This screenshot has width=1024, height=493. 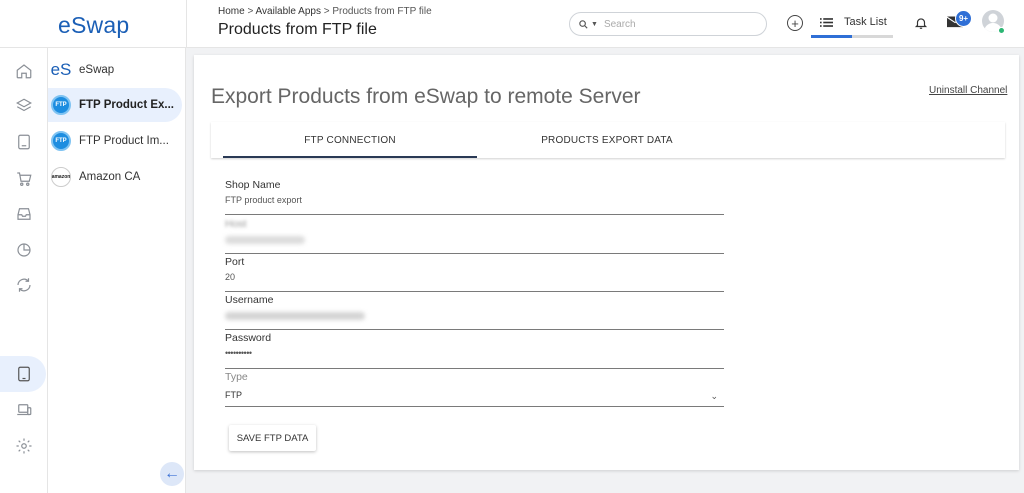 I want to click on nav-rail, so click(x=24, y=246).